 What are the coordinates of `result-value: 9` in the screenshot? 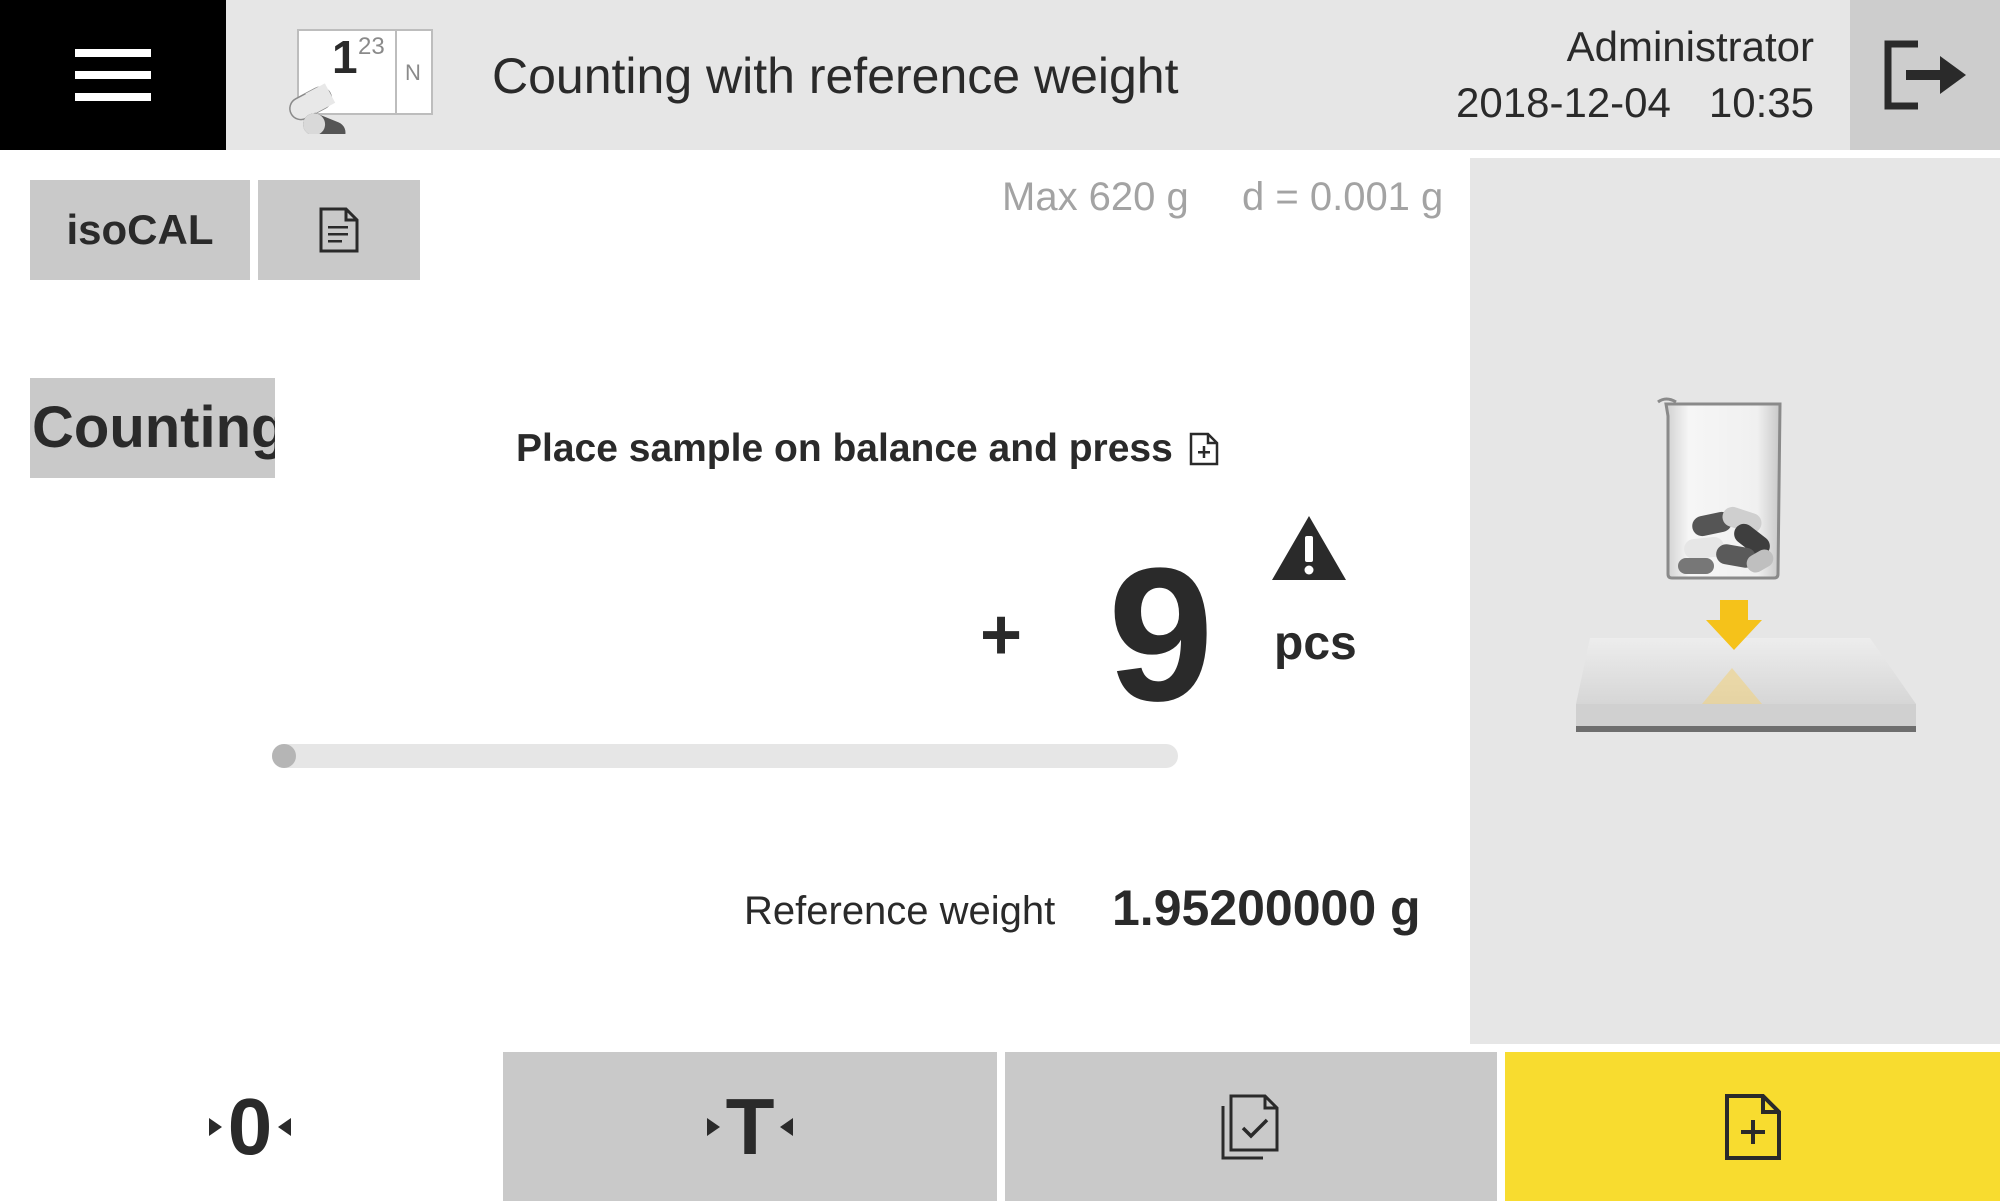 It's located at (1161, 635).